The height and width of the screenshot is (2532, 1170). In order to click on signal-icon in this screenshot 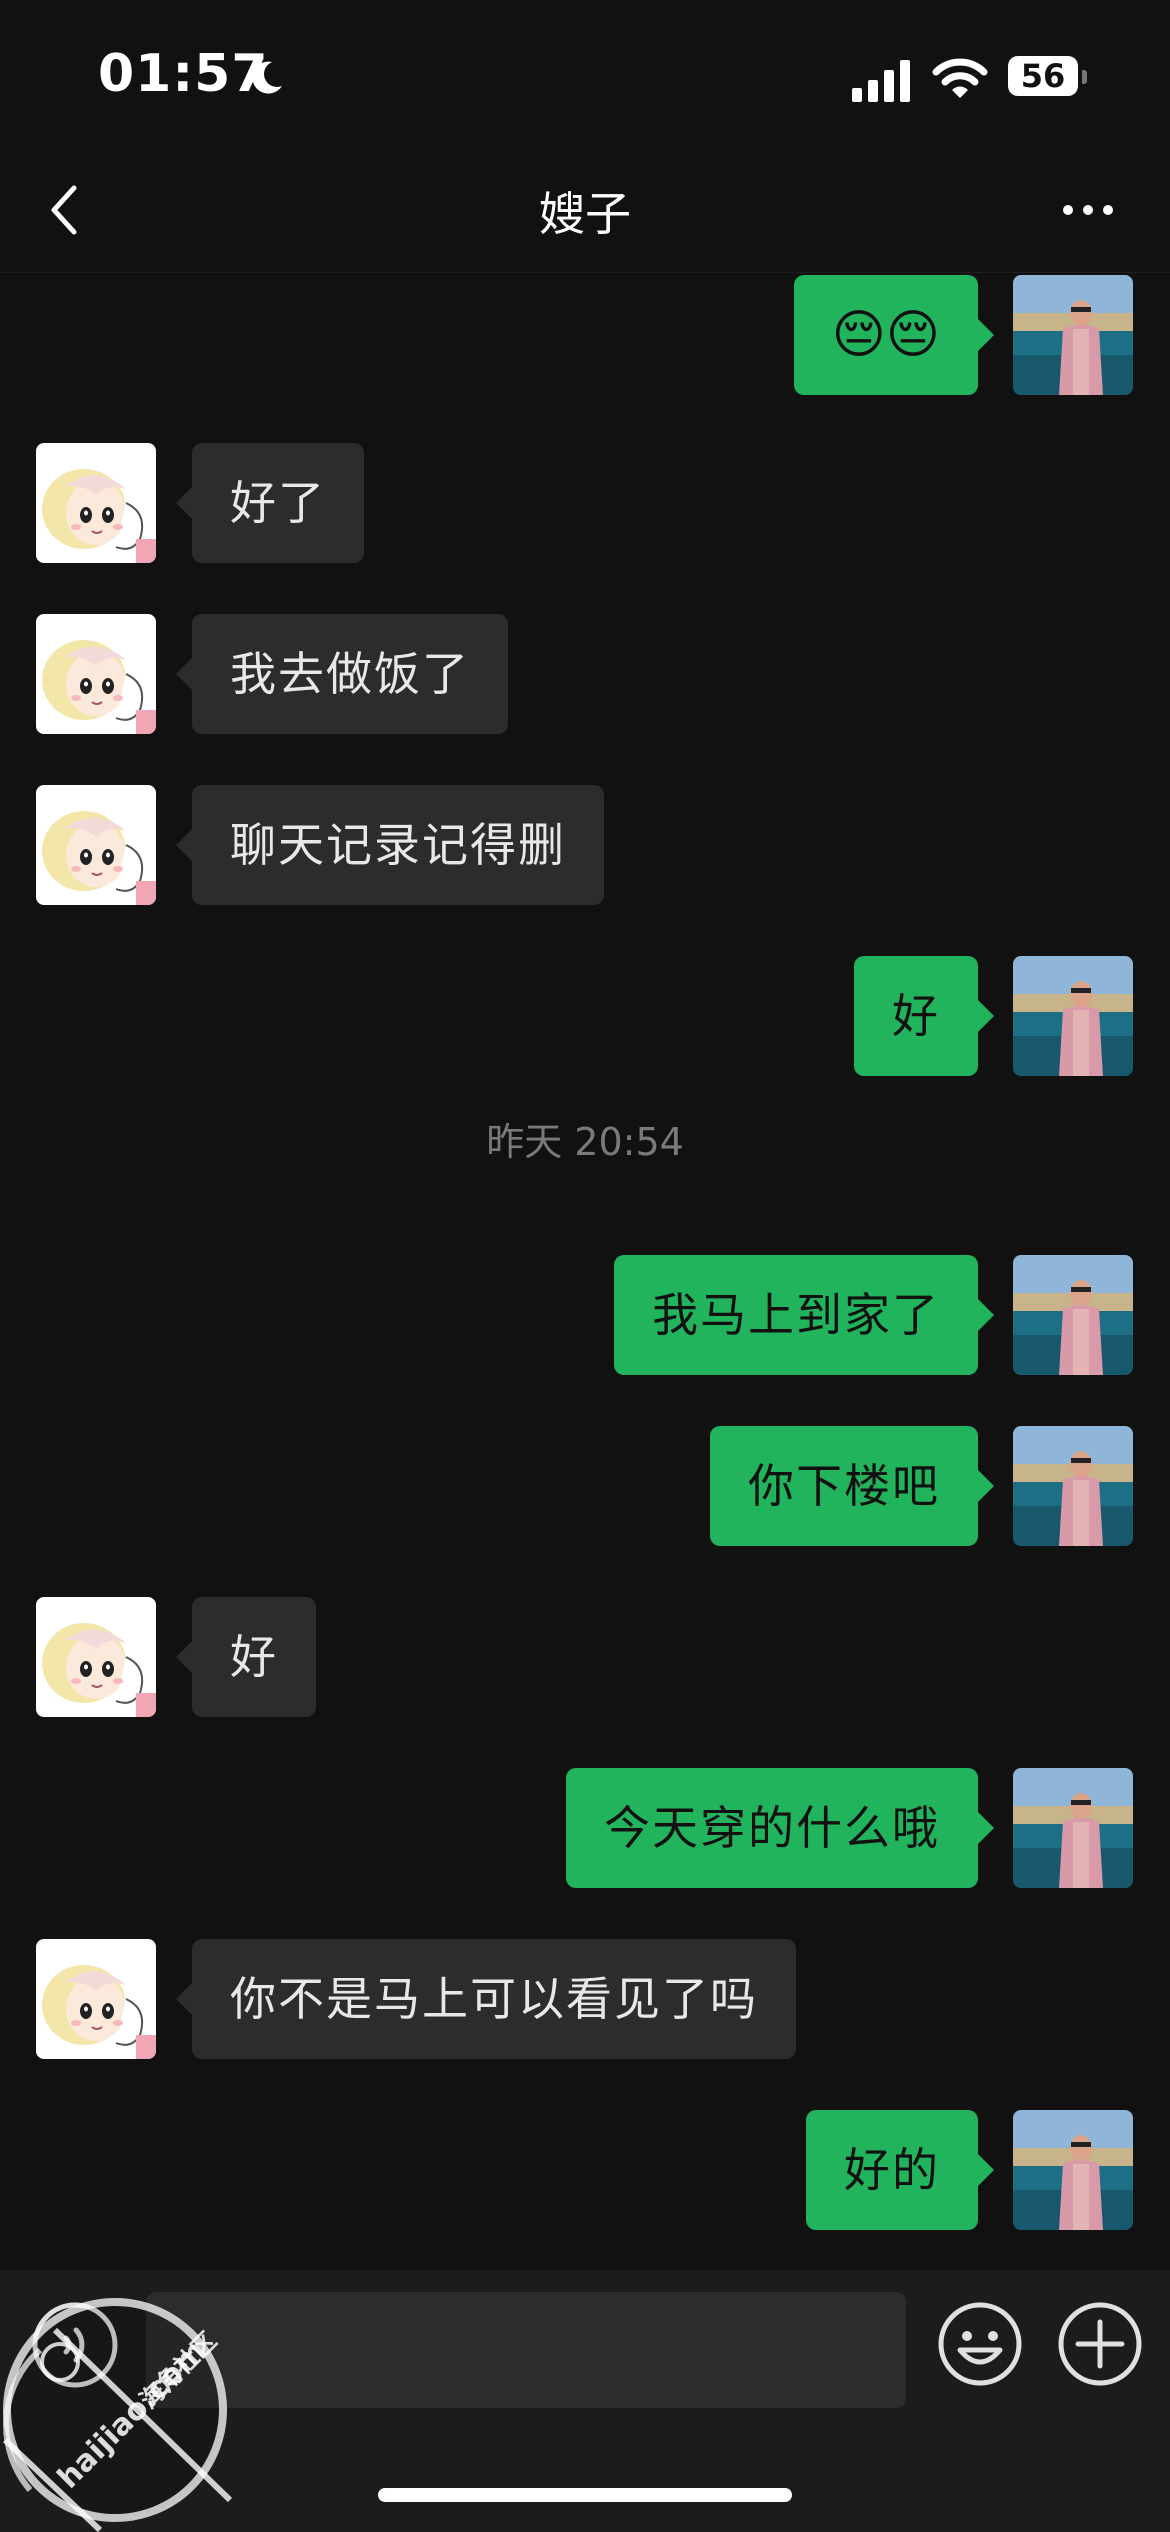, I will do `click(881, 81)`.